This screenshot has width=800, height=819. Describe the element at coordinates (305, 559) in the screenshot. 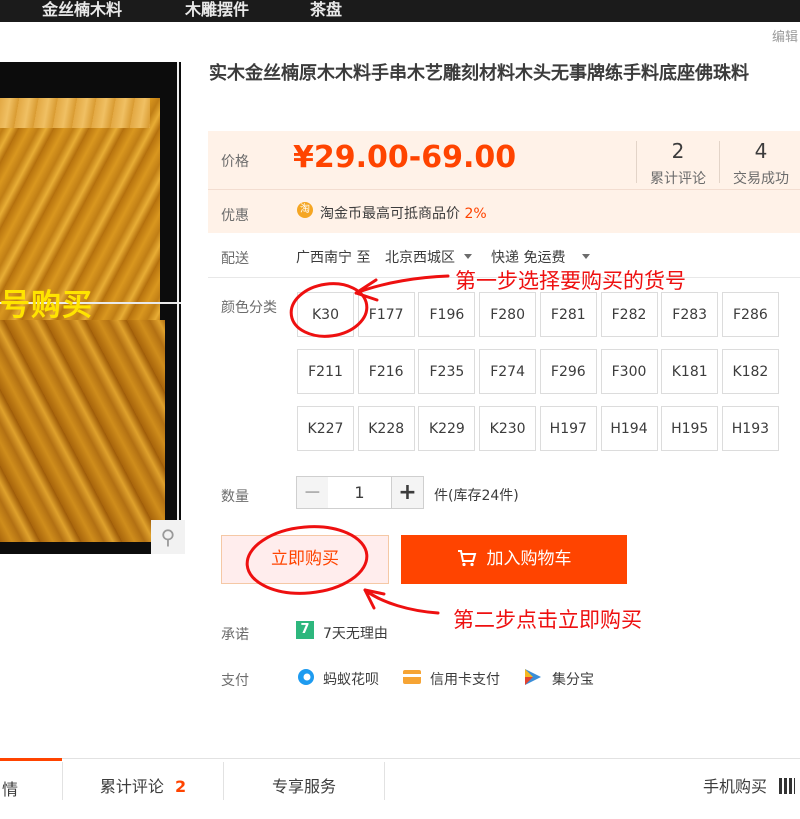

I see `buy-now-button: 立即购买` at that location.